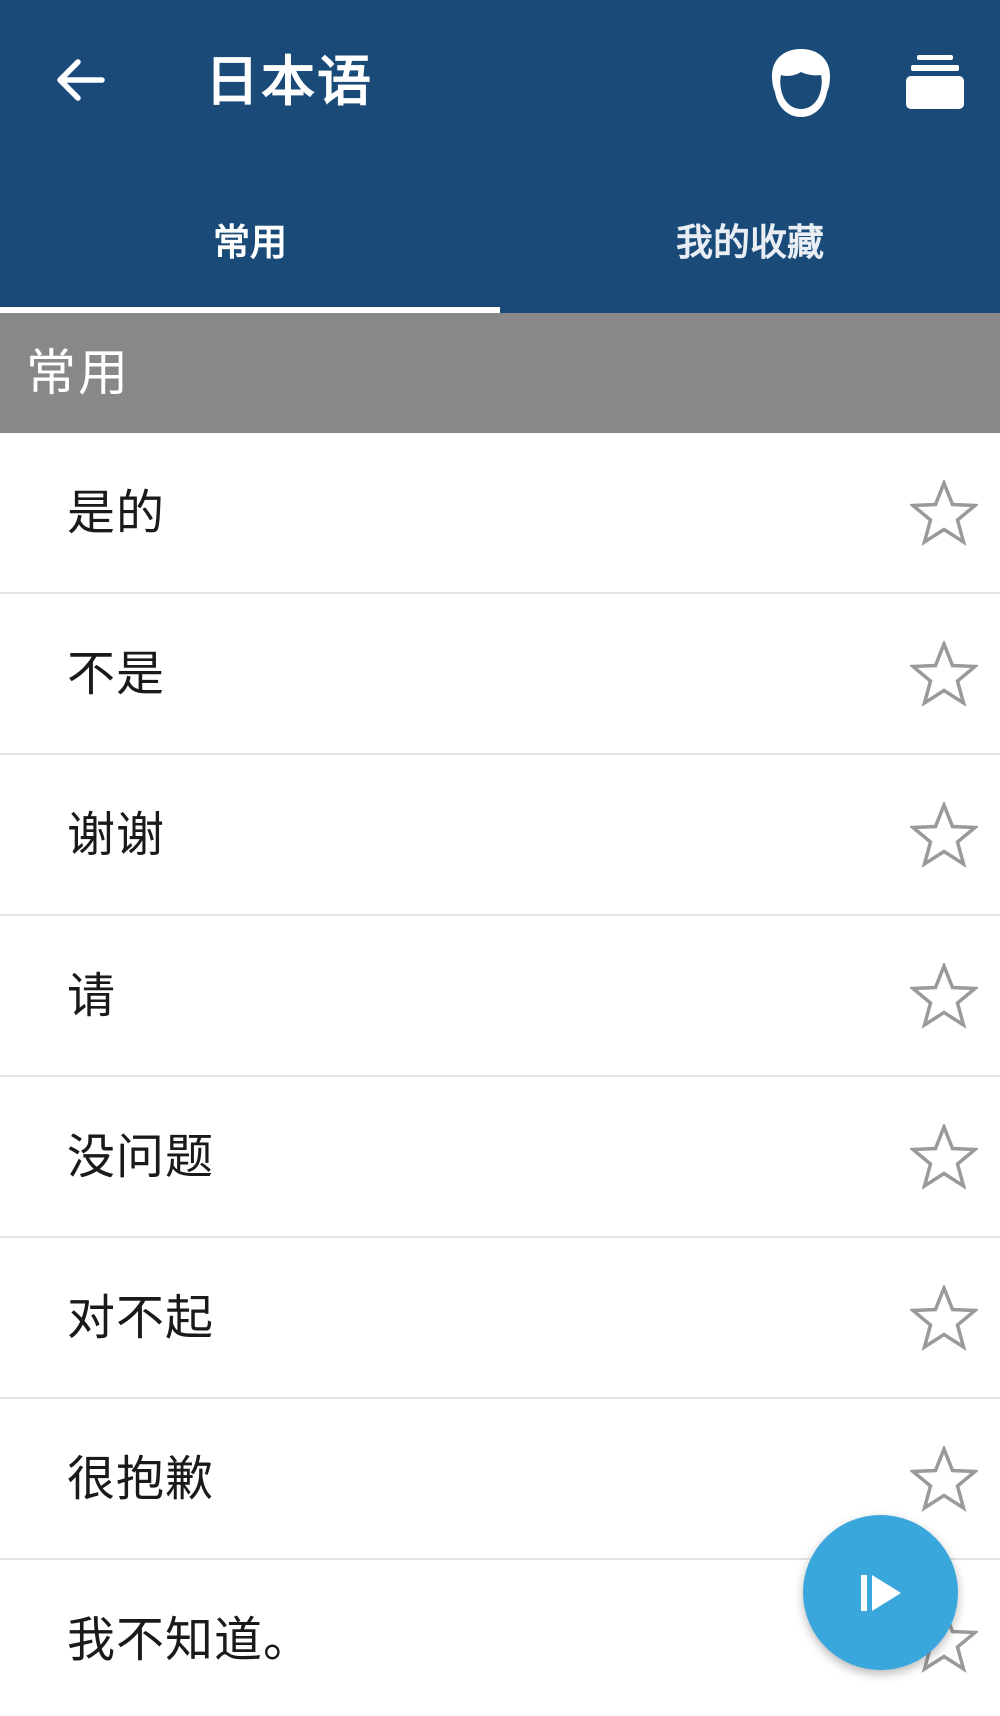  I want to click on flashcards-button, so click(935, 82).